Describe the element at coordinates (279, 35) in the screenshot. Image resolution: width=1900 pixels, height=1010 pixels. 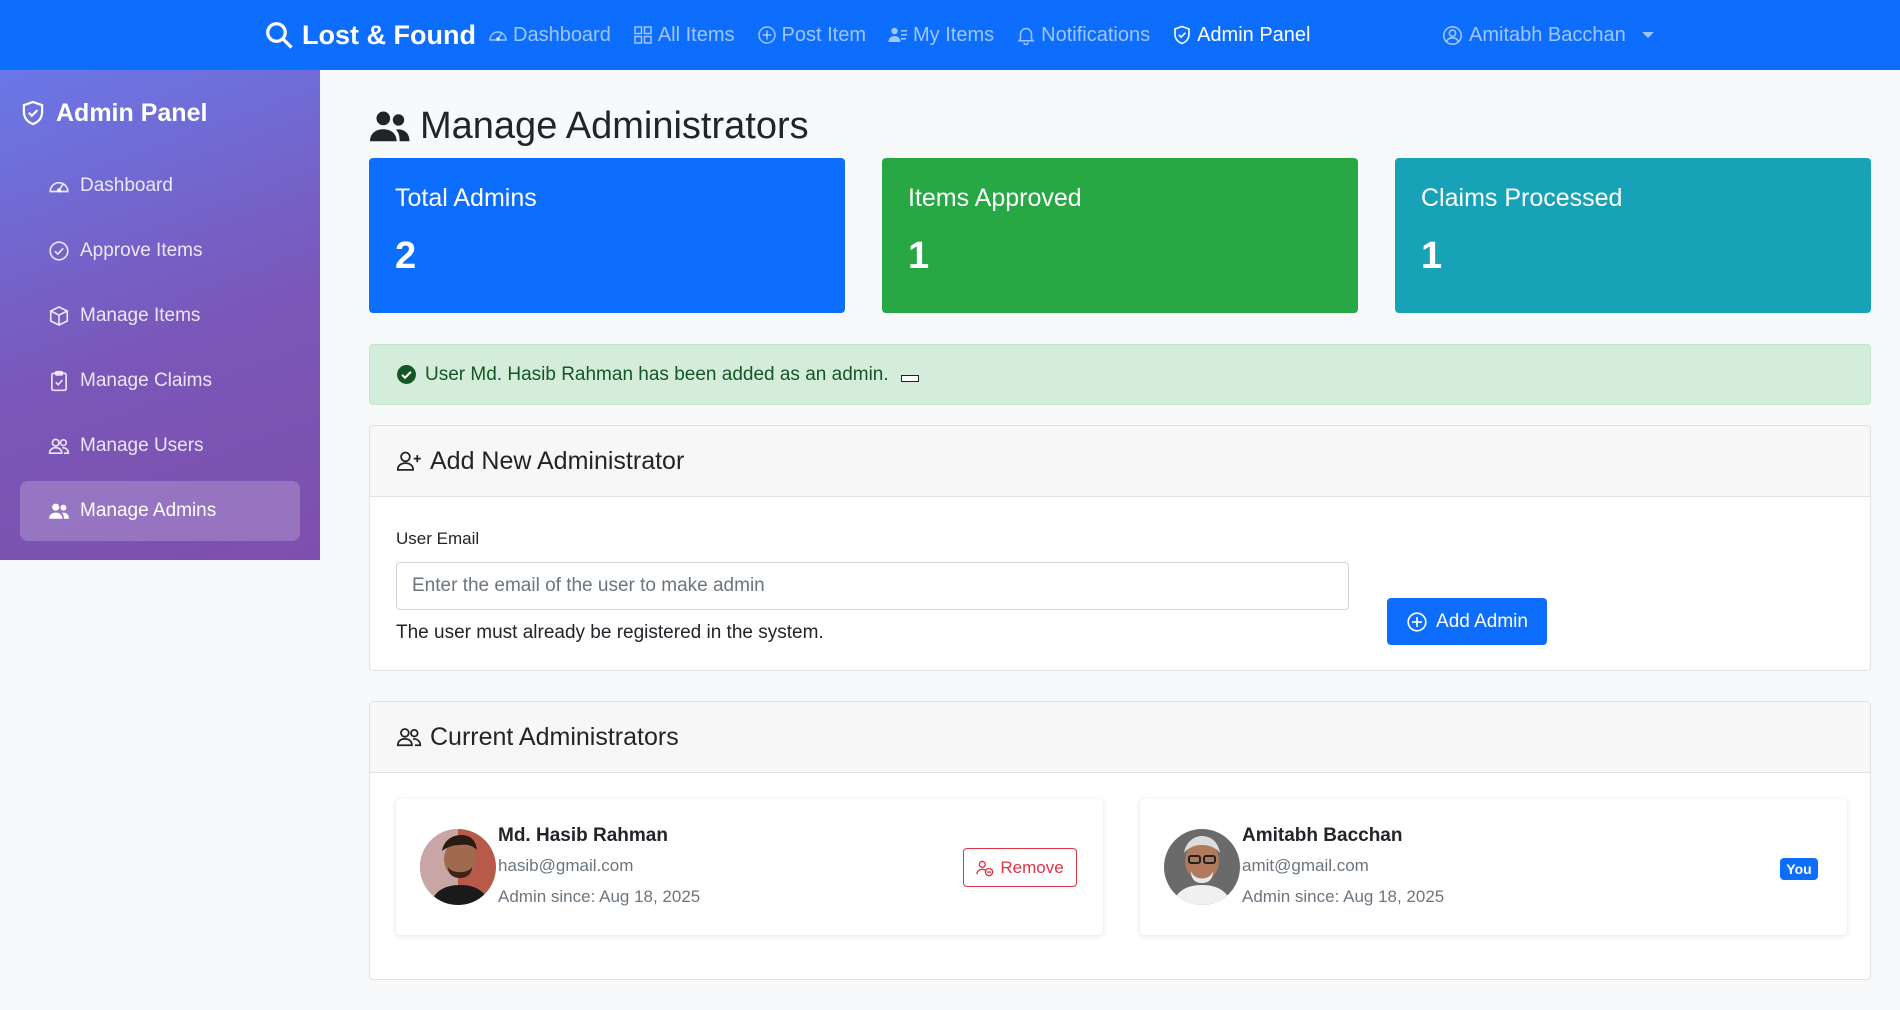
I see `search-icon` at that location.